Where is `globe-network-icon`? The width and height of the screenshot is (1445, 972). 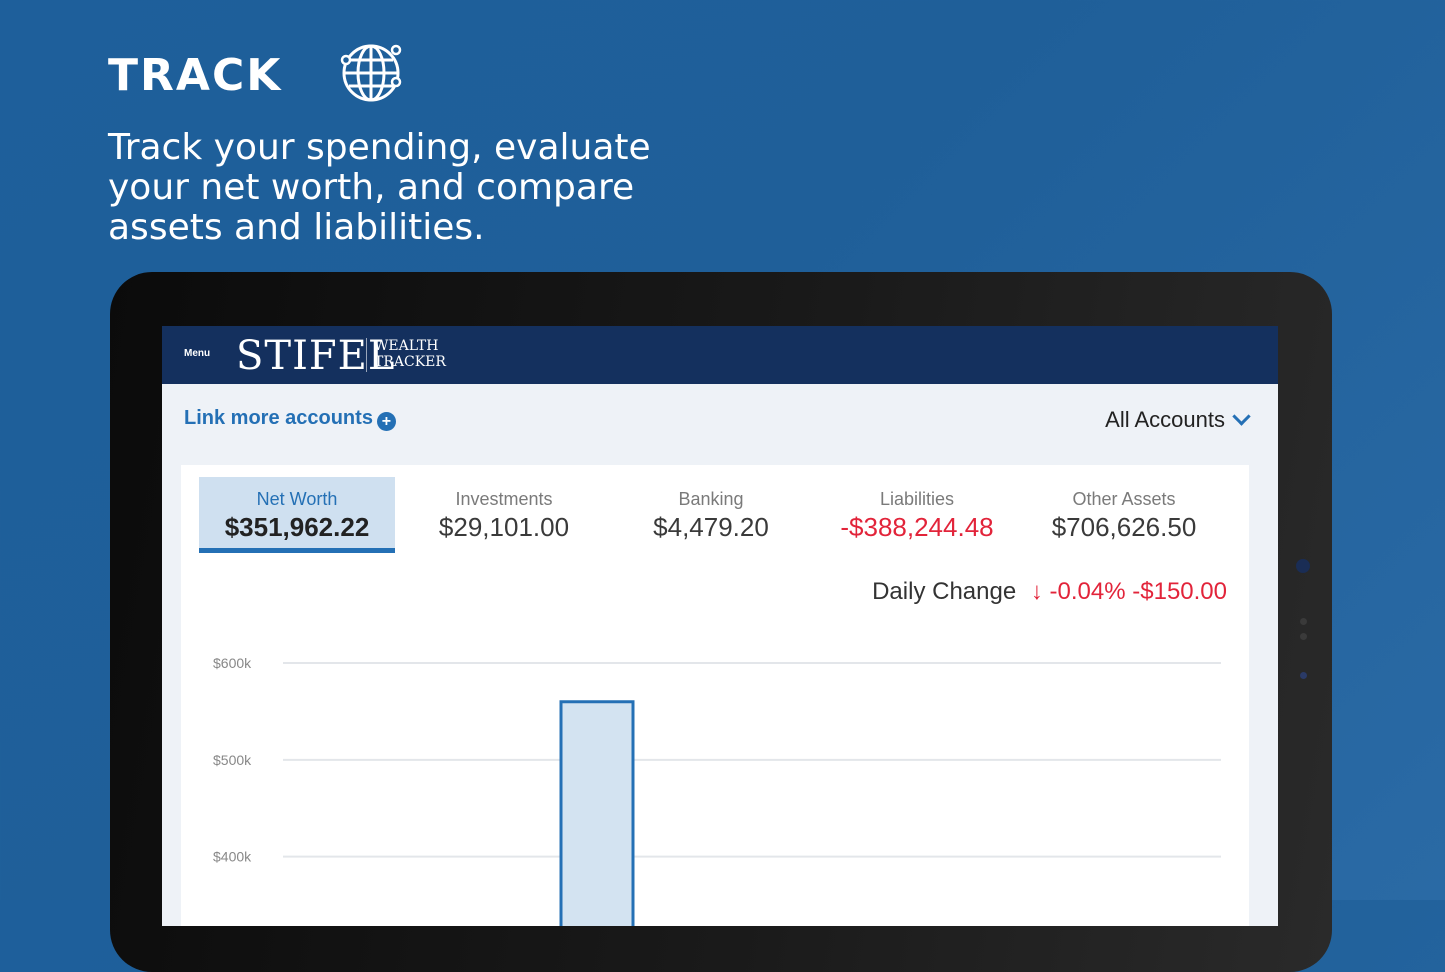
globe-network-icon is located at coordinates (371, 73).